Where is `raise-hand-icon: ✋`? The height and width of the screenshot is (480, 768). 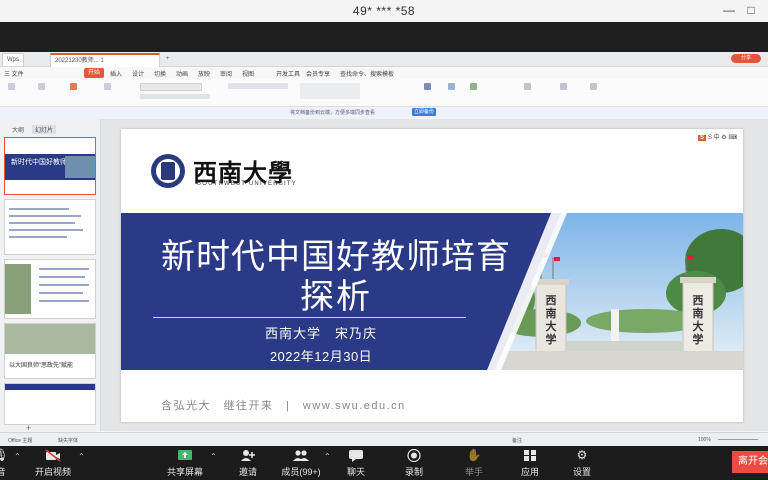 raise-hand-icon: ✋ is located at coordinates (474, 455).